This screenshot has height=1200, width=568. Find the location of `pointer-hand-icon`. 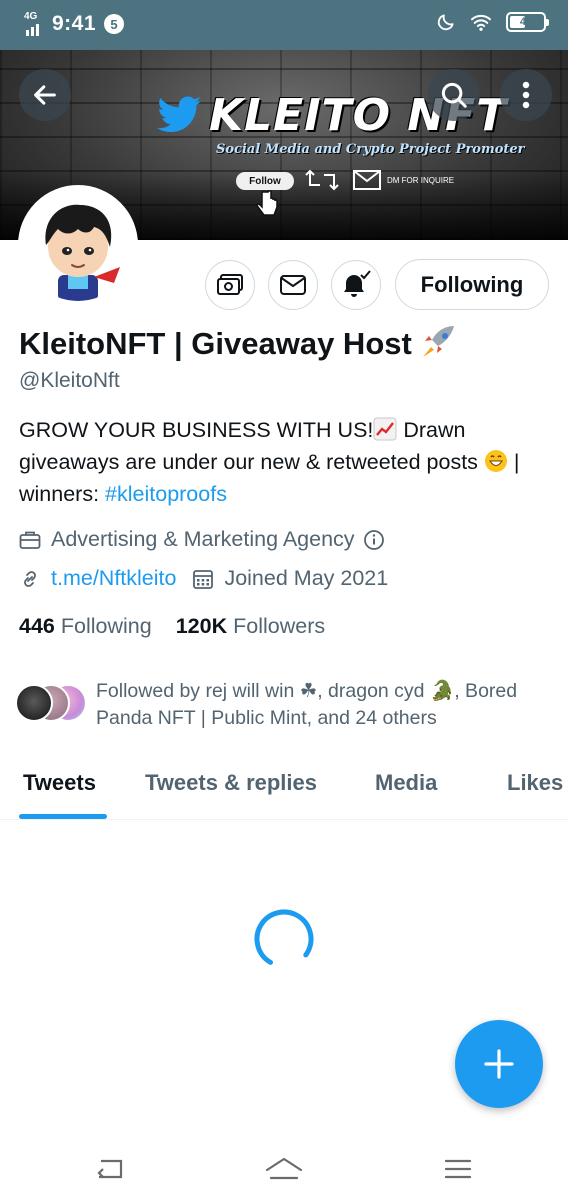

pointer-hand-icon is located at coordinates (267, 203).